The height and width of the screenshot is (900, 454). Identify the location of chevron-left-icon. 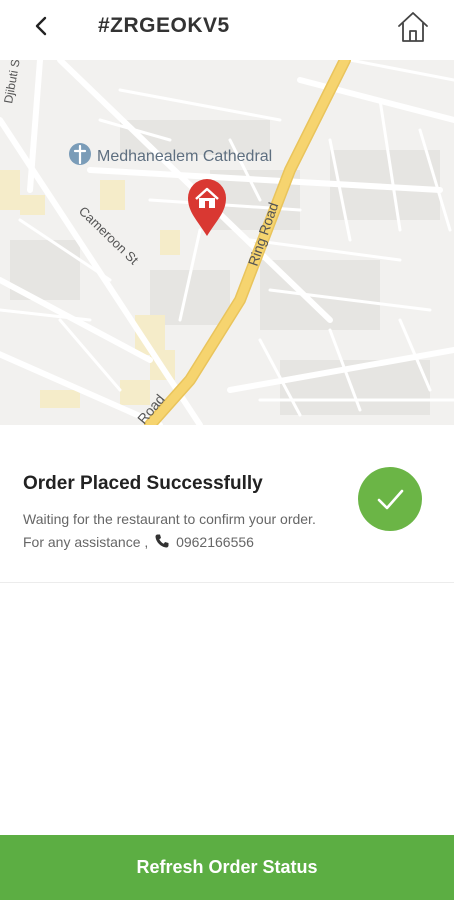
(41, 26).